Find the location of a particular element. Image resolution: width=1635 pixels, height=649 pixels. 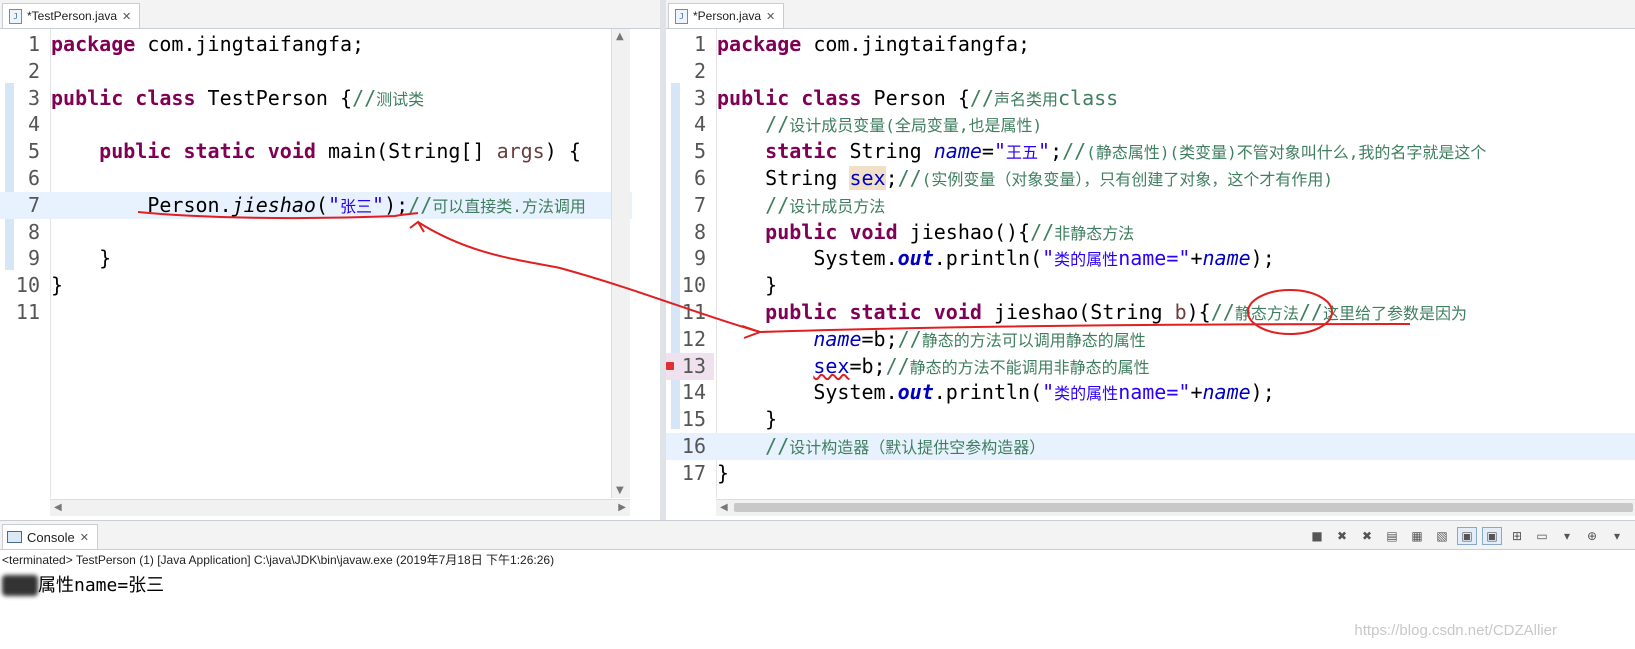

code-token: 类的属性 is located at coordinates (1086, 394).